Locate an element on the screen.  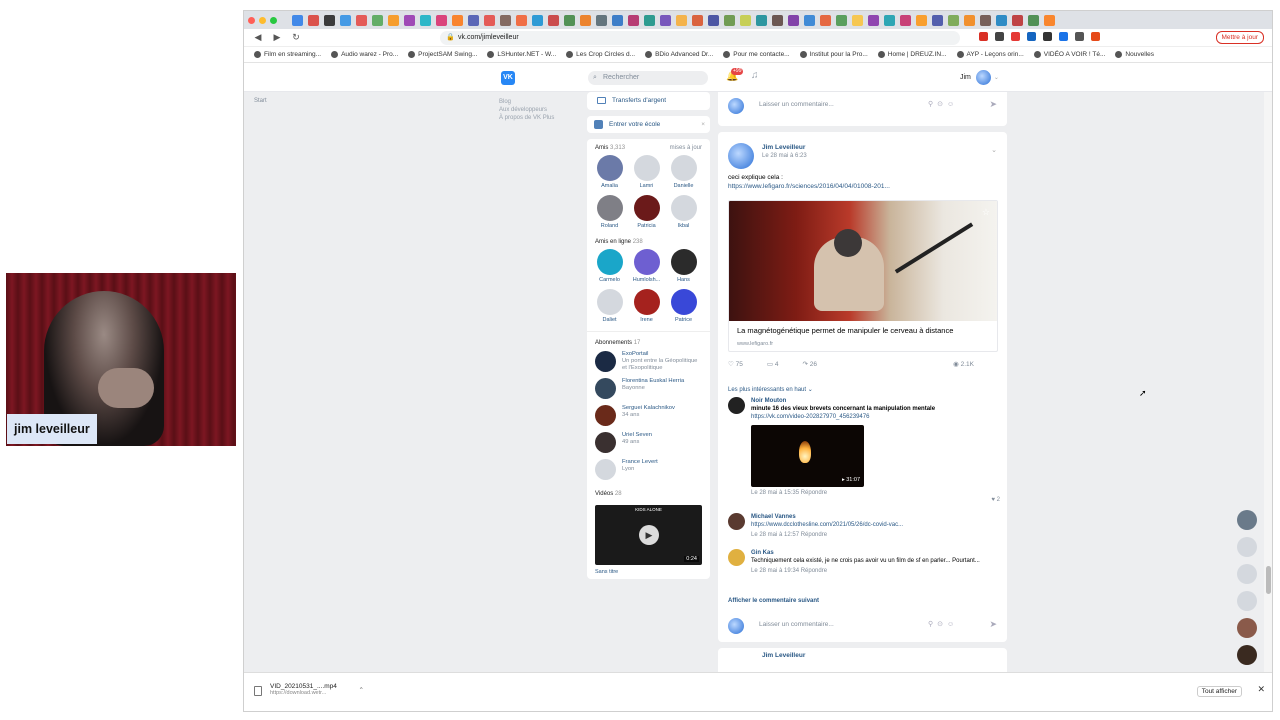
comment-author: Noir Mouton is located at coordinates (875, 401).